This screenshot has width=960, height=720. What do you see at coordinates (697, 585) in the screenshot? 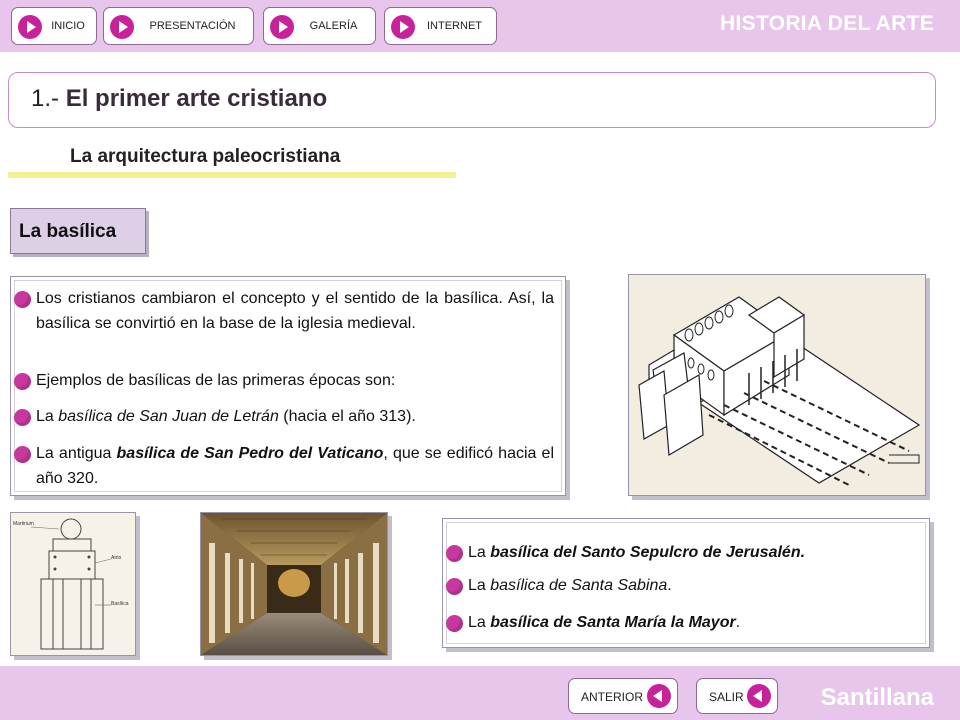
I see `example-santa-sabina: La basílica de Santa Sabina.` at bounding box center [697, 585].